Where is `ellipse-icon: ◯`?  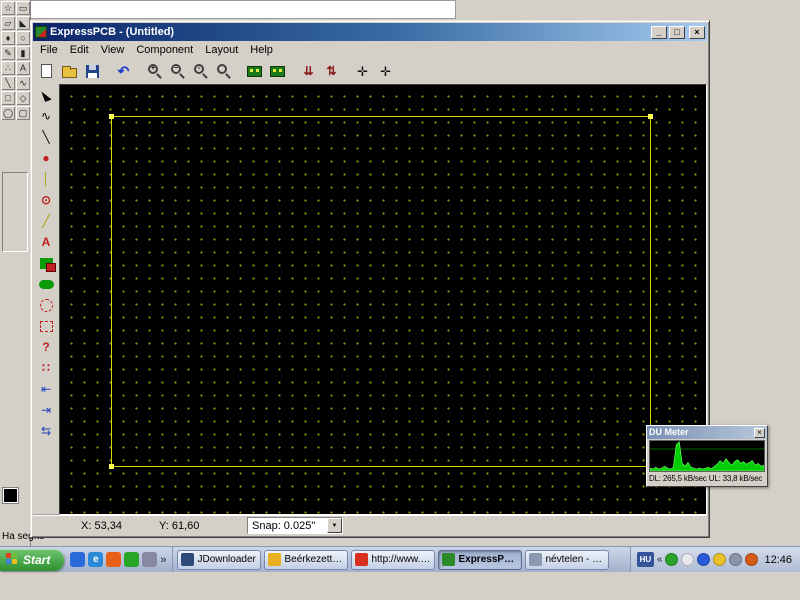 ellipse-icon: ◯ is located at coordinates (8, 112).